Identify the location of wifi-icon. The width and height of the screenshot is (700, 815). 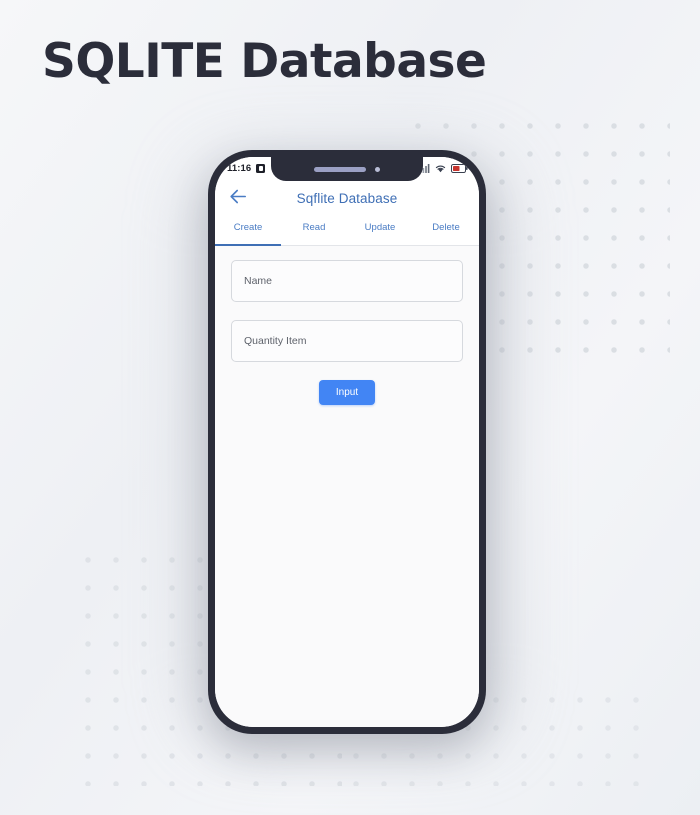
(440, 168).